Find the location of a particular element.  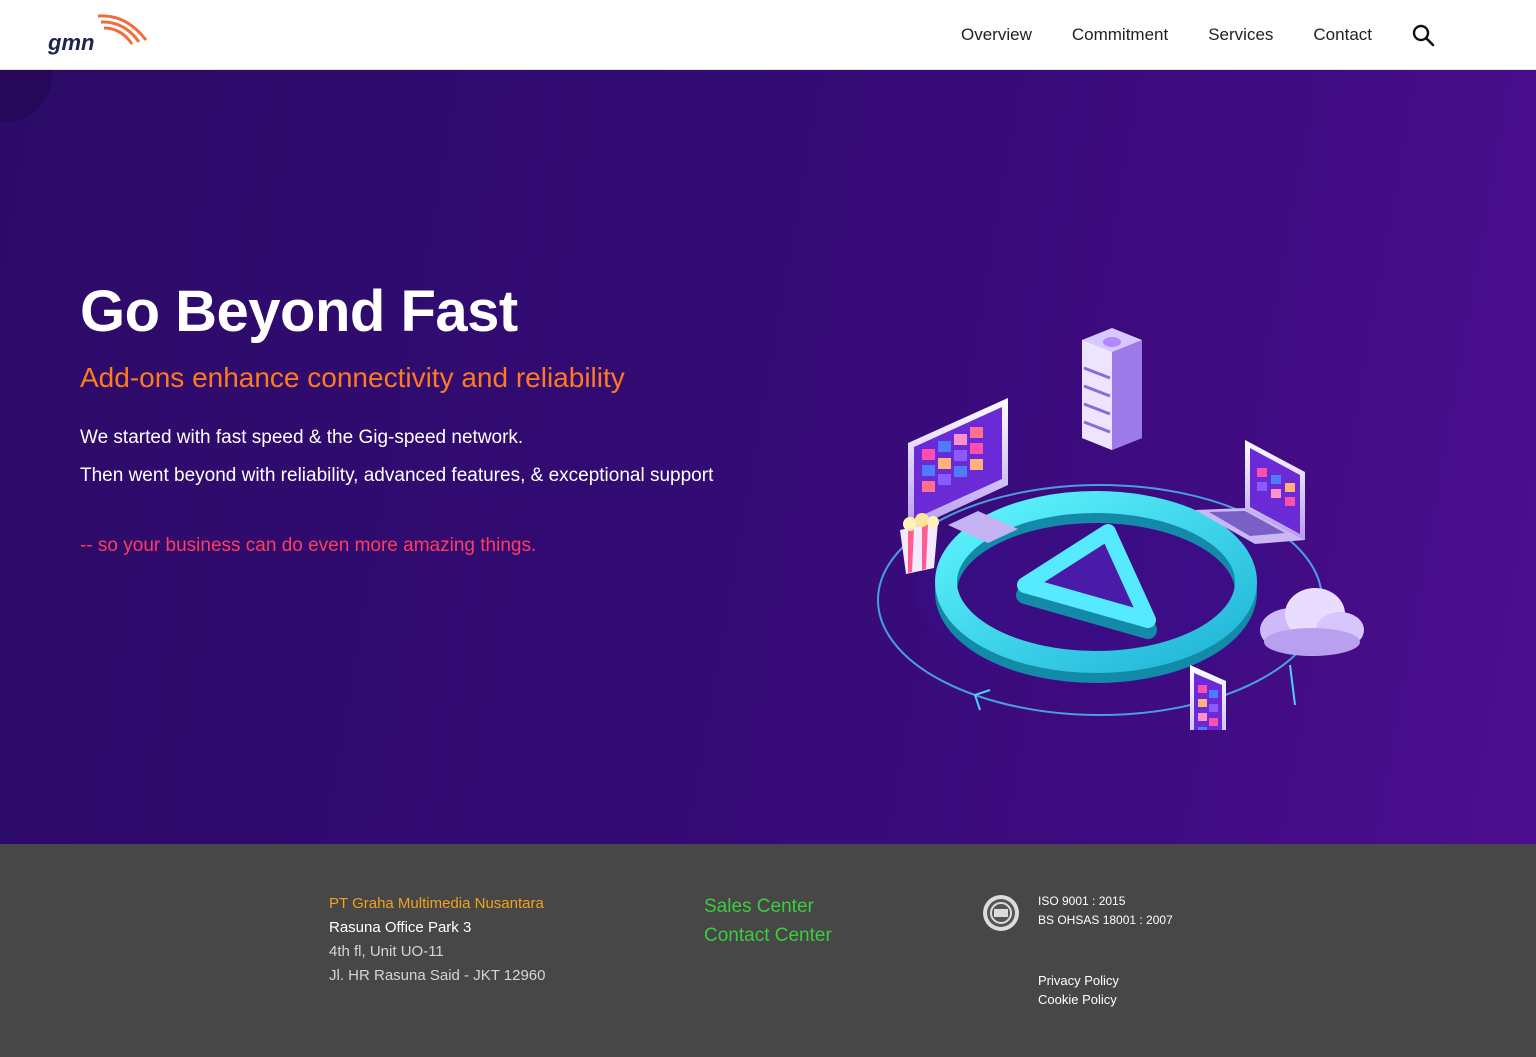

nav-commitment: Commitment is located at coordinates (1120, 35).